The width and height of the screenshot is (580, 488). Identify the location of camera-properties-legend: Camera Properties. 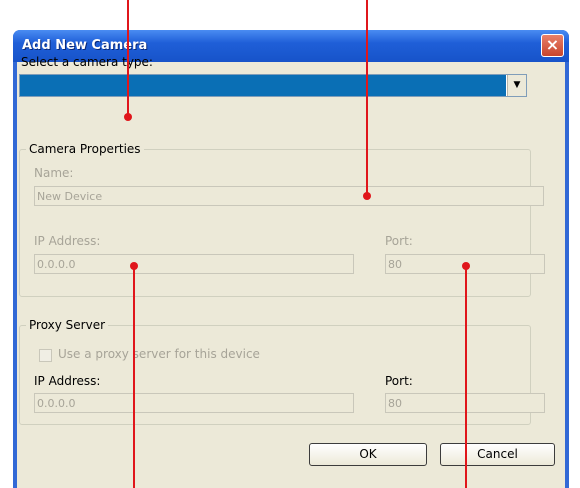
(85, 149).